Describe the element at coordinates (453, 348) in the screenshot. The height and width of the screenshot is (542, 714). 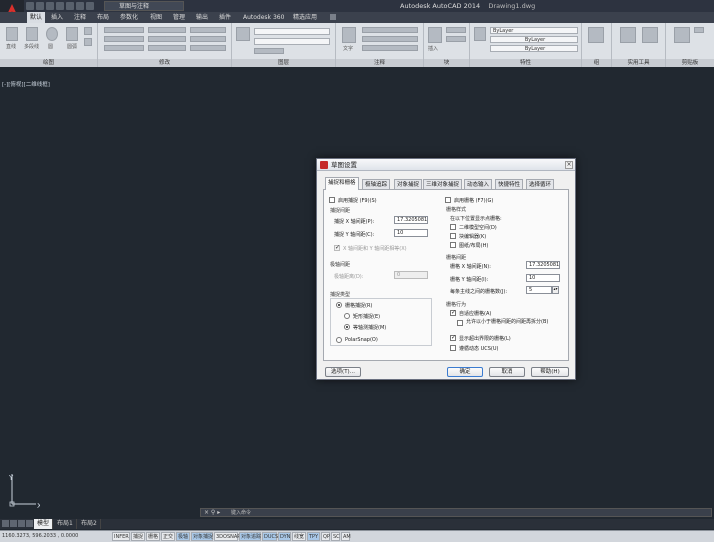
I see `follow-ucs-checkbox` at that location.